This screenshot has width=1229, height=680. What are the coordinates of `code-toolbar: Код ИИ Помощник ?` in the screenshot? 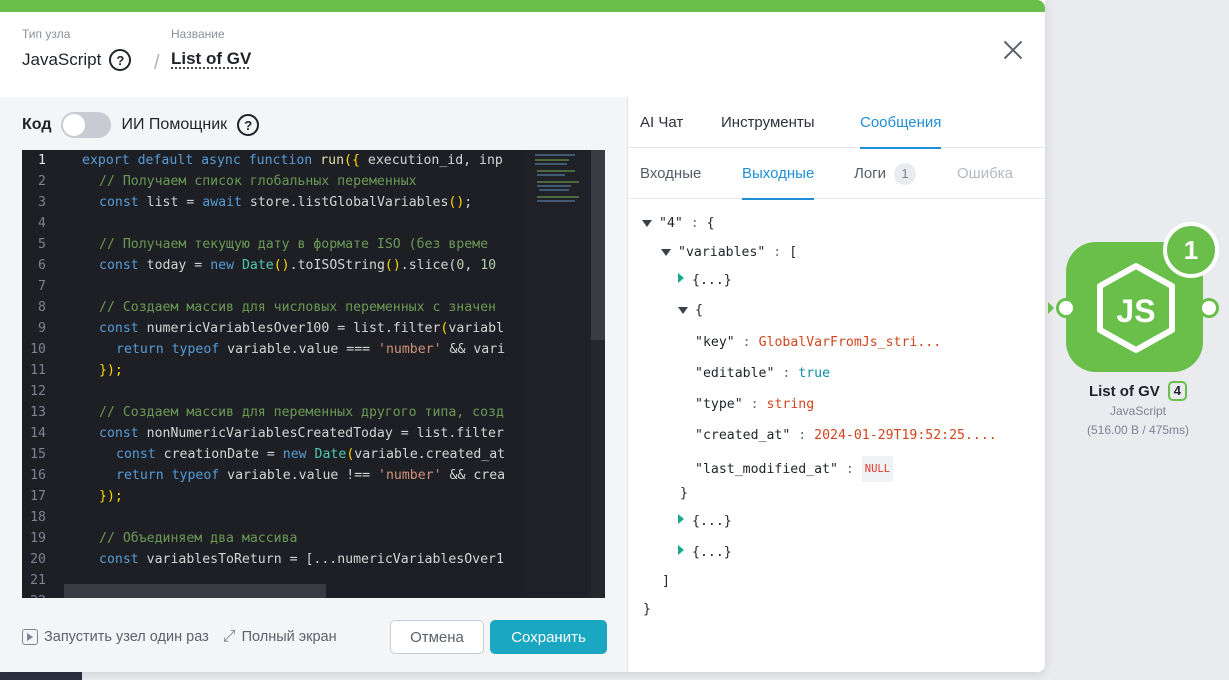 It's located at (141, 125).